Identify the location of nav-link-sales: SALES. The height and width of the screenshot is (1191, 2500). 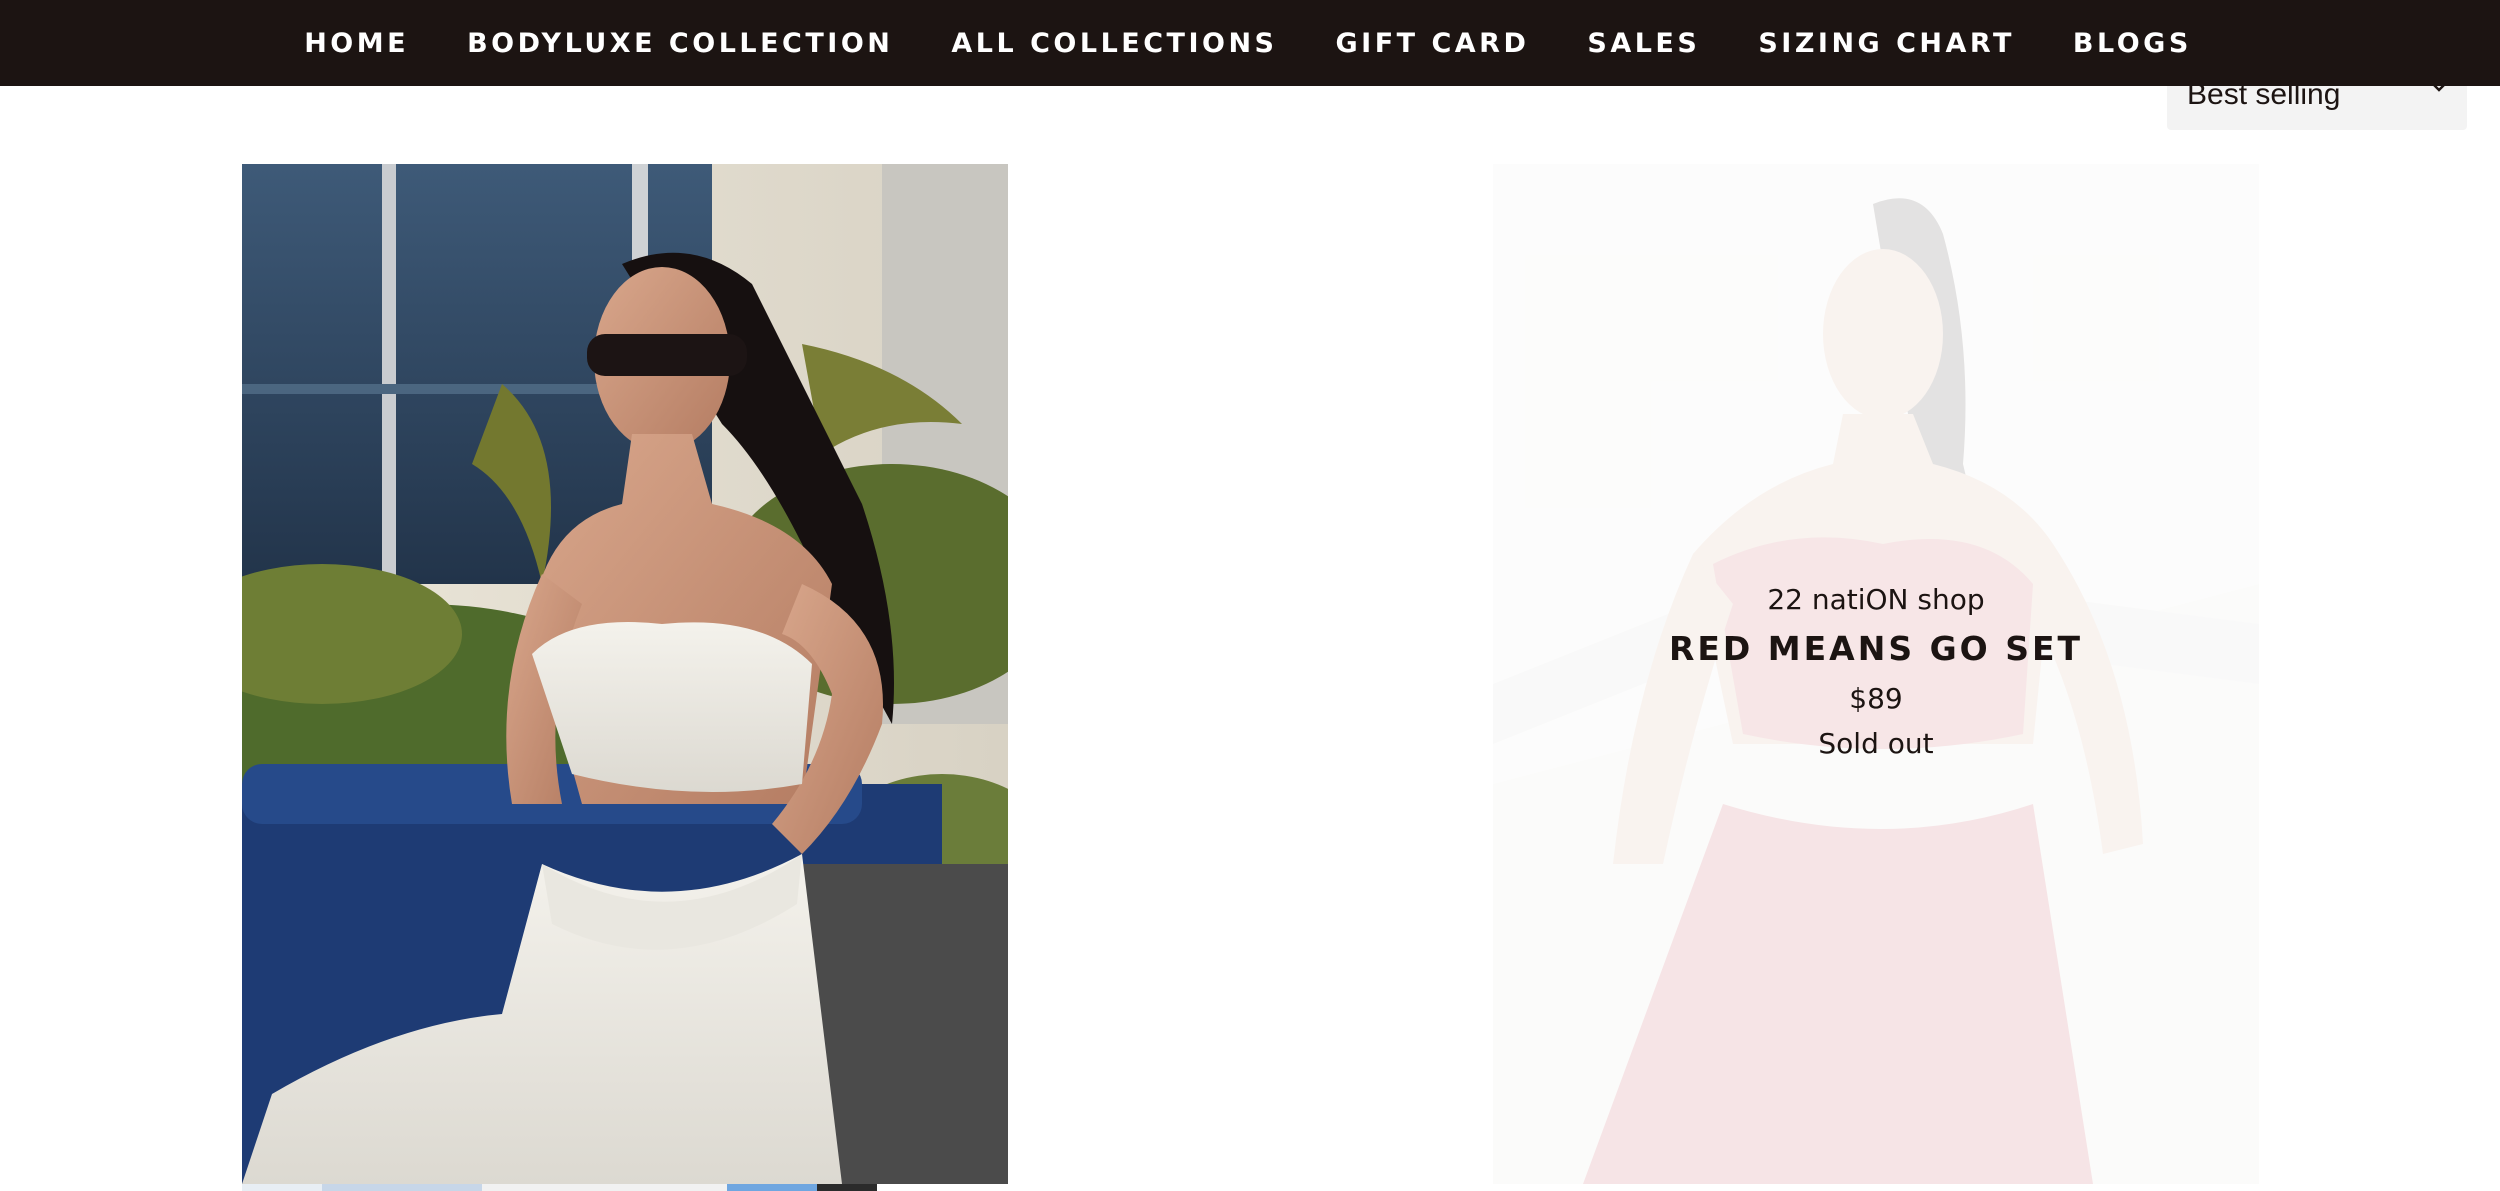
(1643, 43).